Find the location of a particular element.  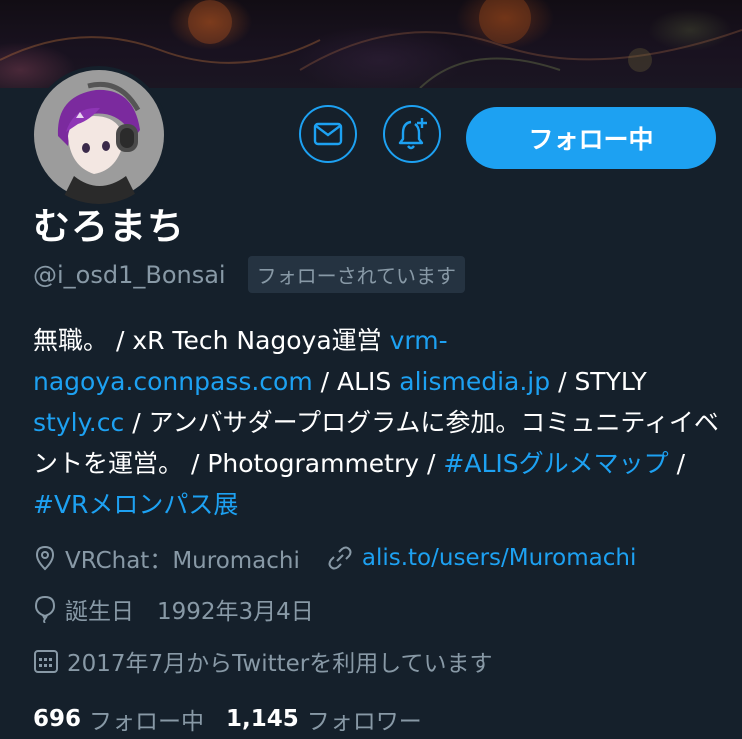

mail-icon is located at coordinates (328, 134).